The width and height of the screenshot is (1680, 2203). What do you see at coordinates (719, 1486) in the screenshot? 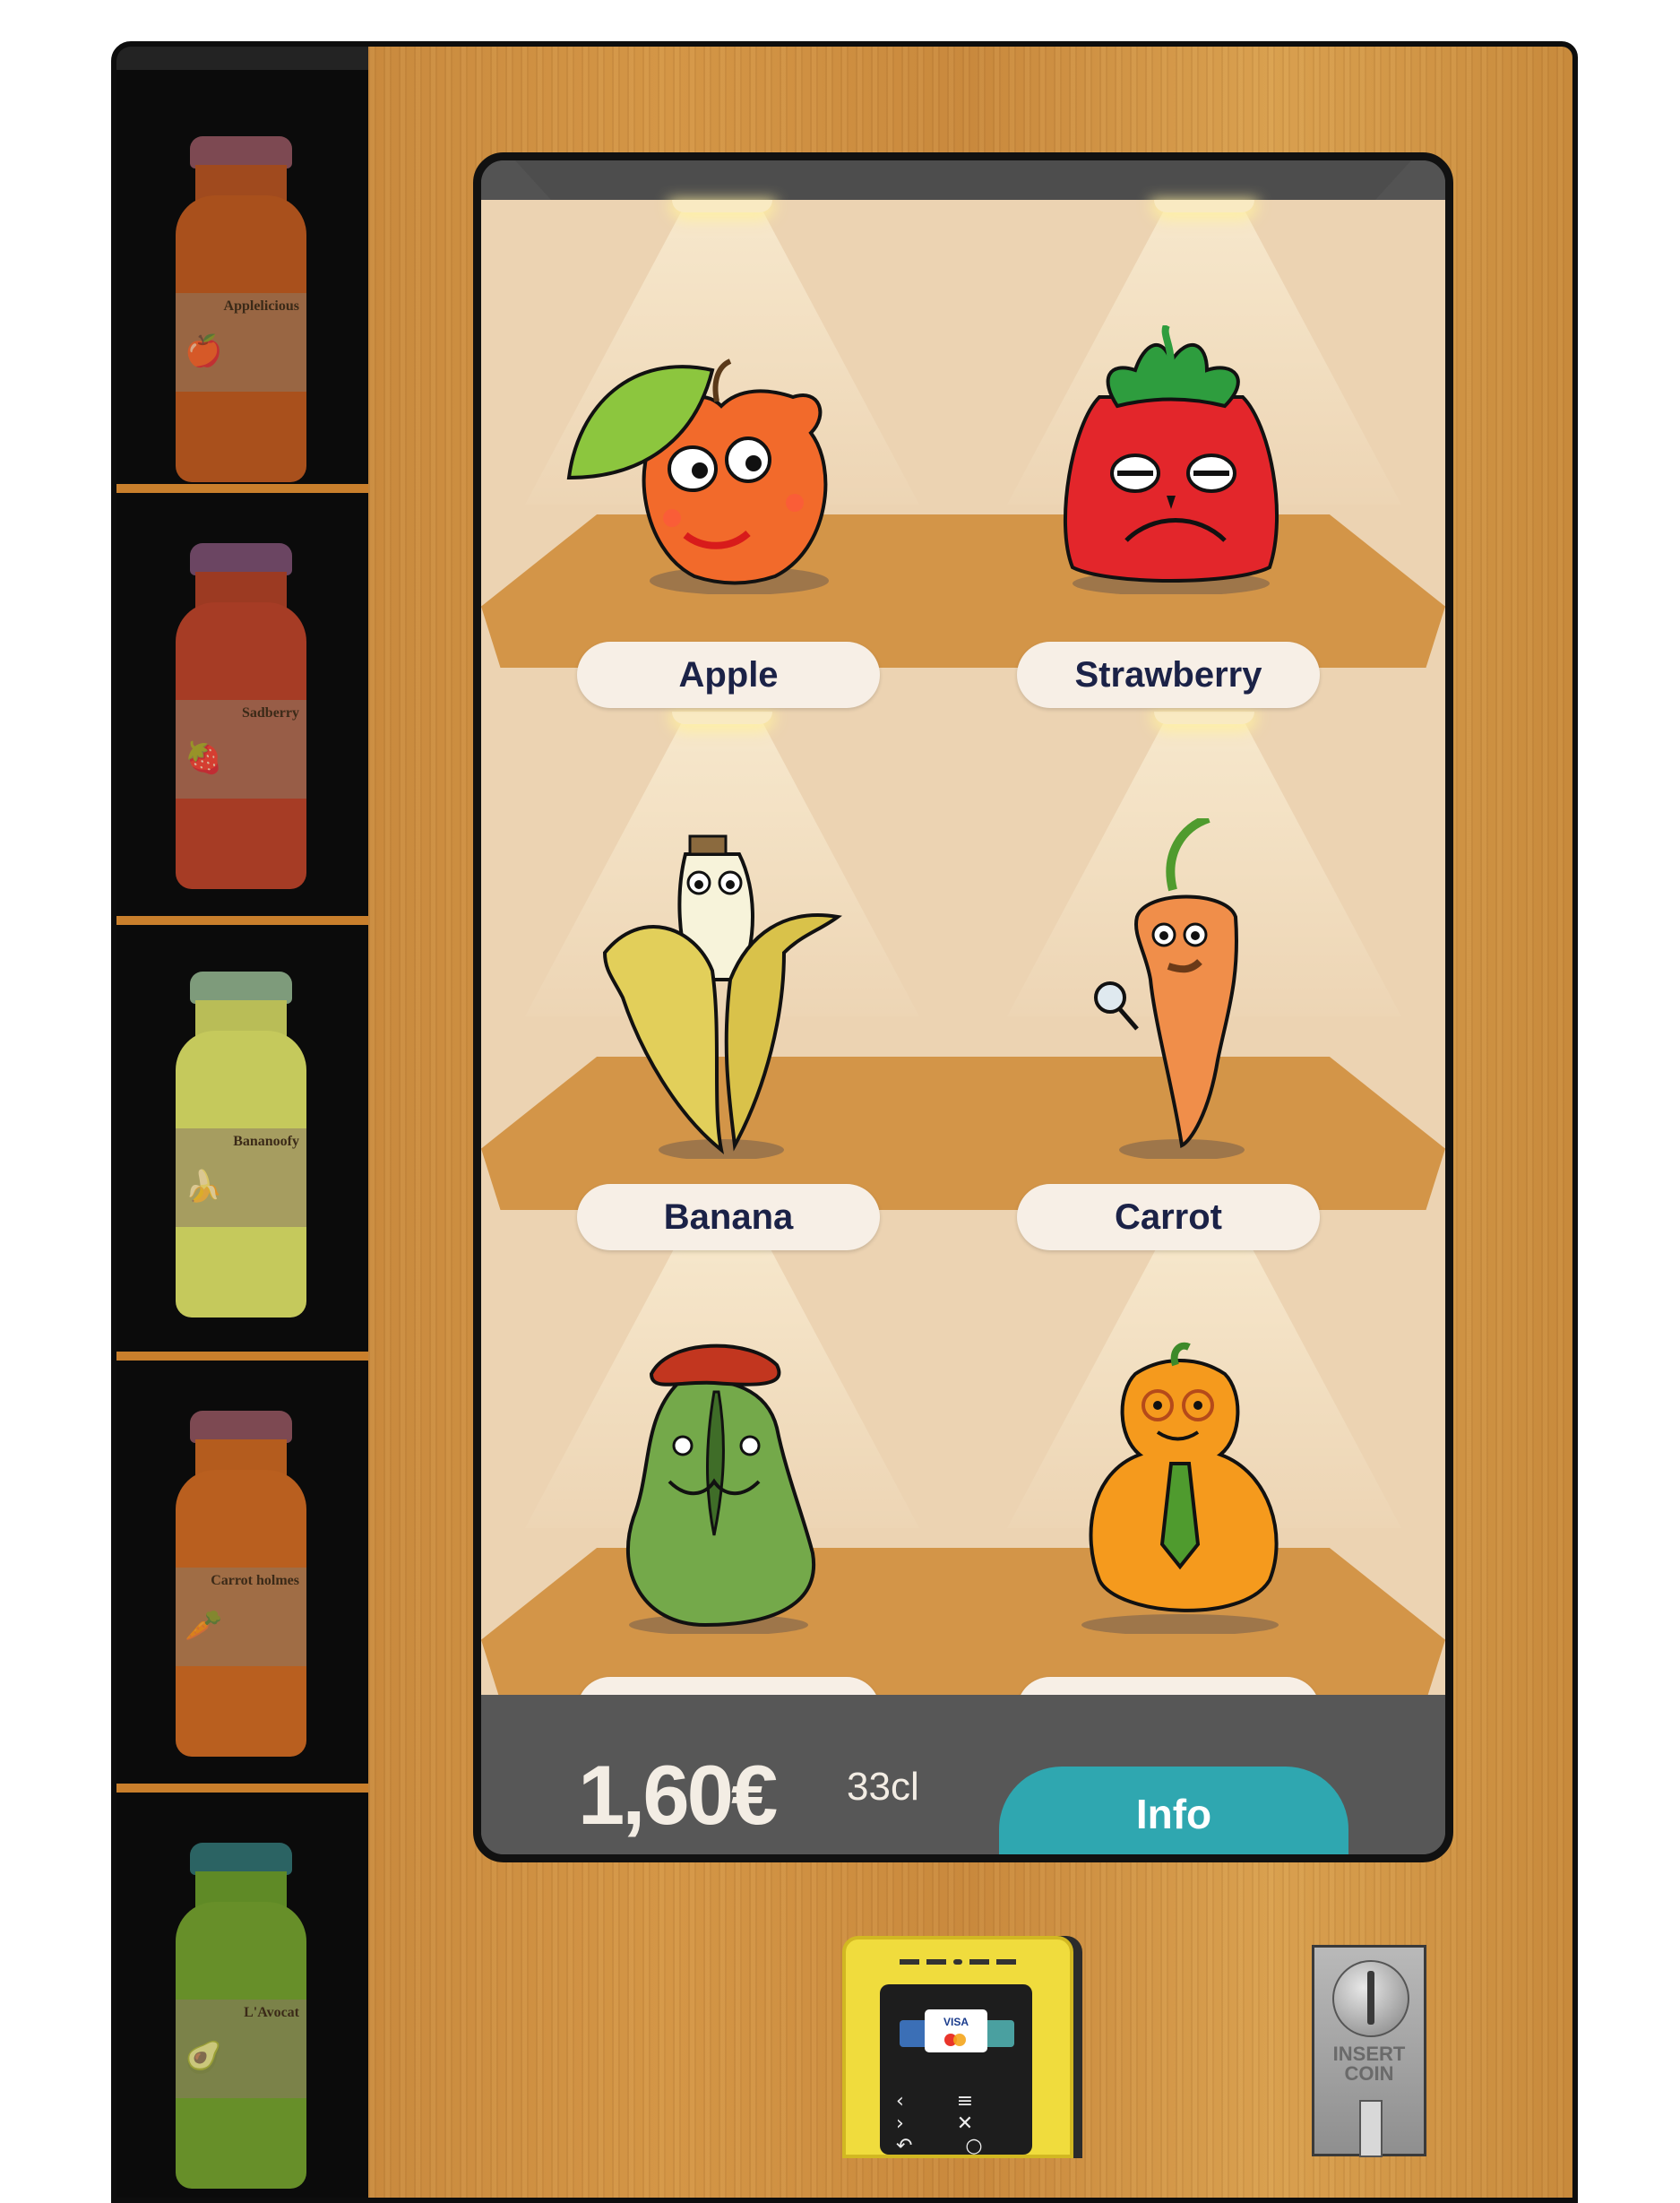
I see `avocado-character-icon` at bounding box center [719, 1486].